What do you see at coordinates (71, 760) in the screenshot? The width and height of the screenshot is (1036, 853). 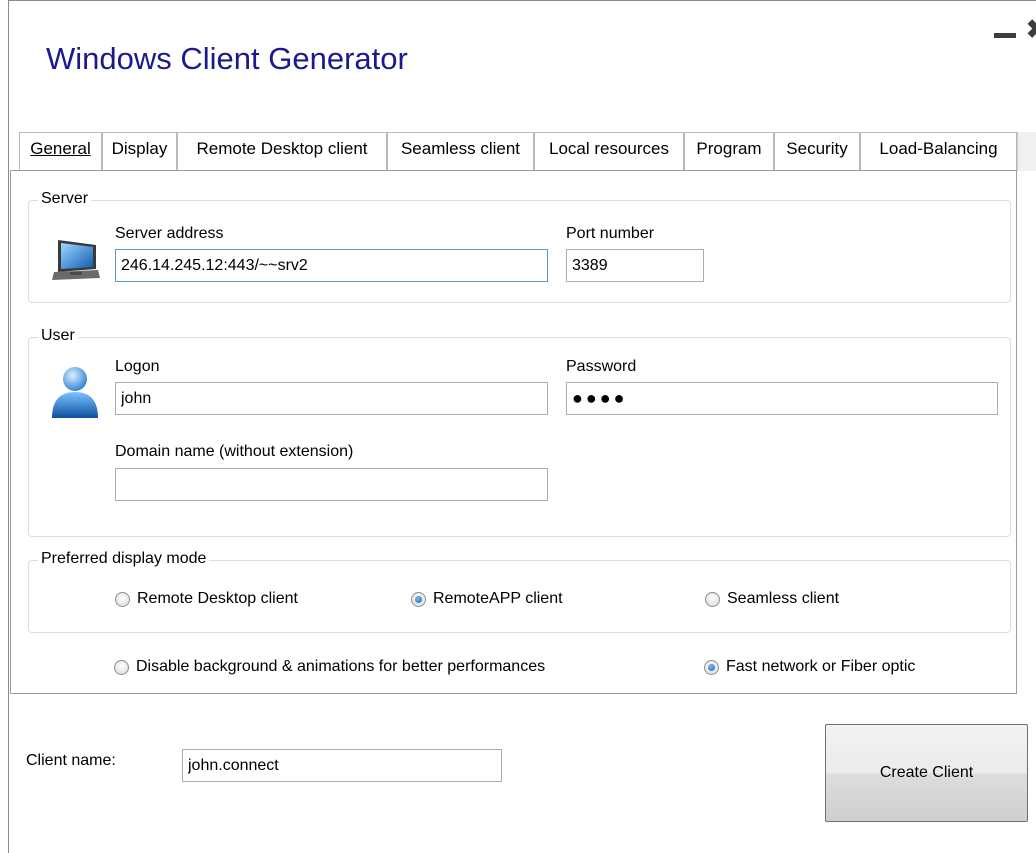 I see `client-name-label: Client name:` at bounding box center [71, 760].